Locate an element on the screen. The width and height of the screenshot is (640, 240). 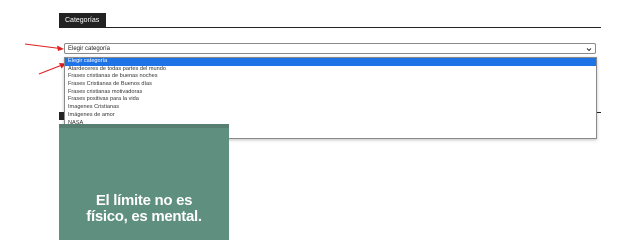
dropdown-option: Frases positivas para la vida is located at coordinates (330, 100).